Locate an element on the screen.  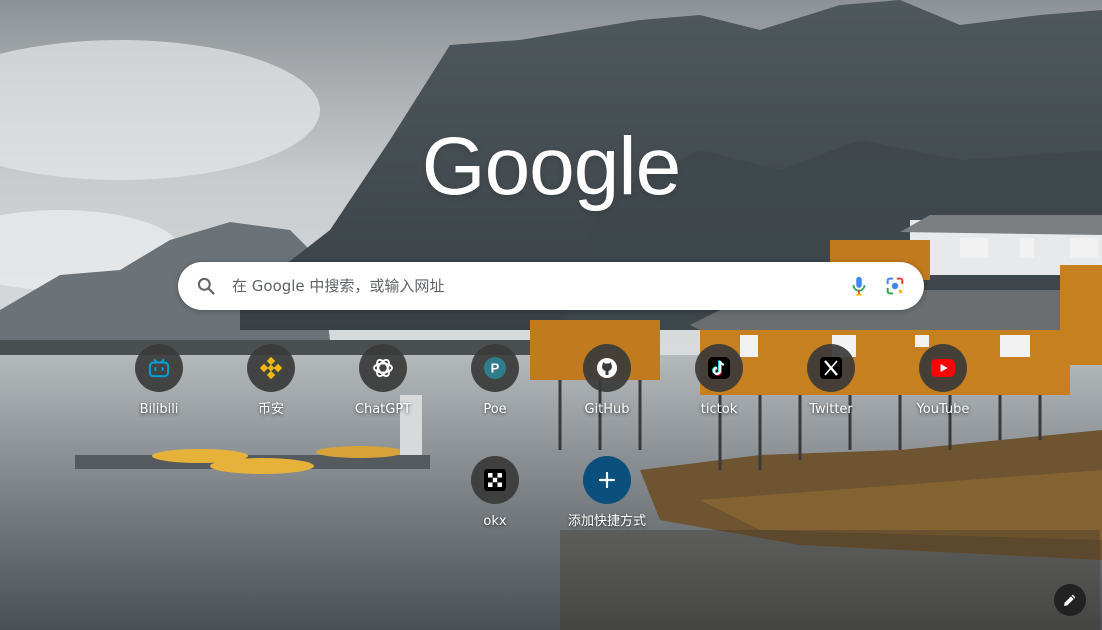
shortcut-binance: 币安 is located at coordinates (271, 397).